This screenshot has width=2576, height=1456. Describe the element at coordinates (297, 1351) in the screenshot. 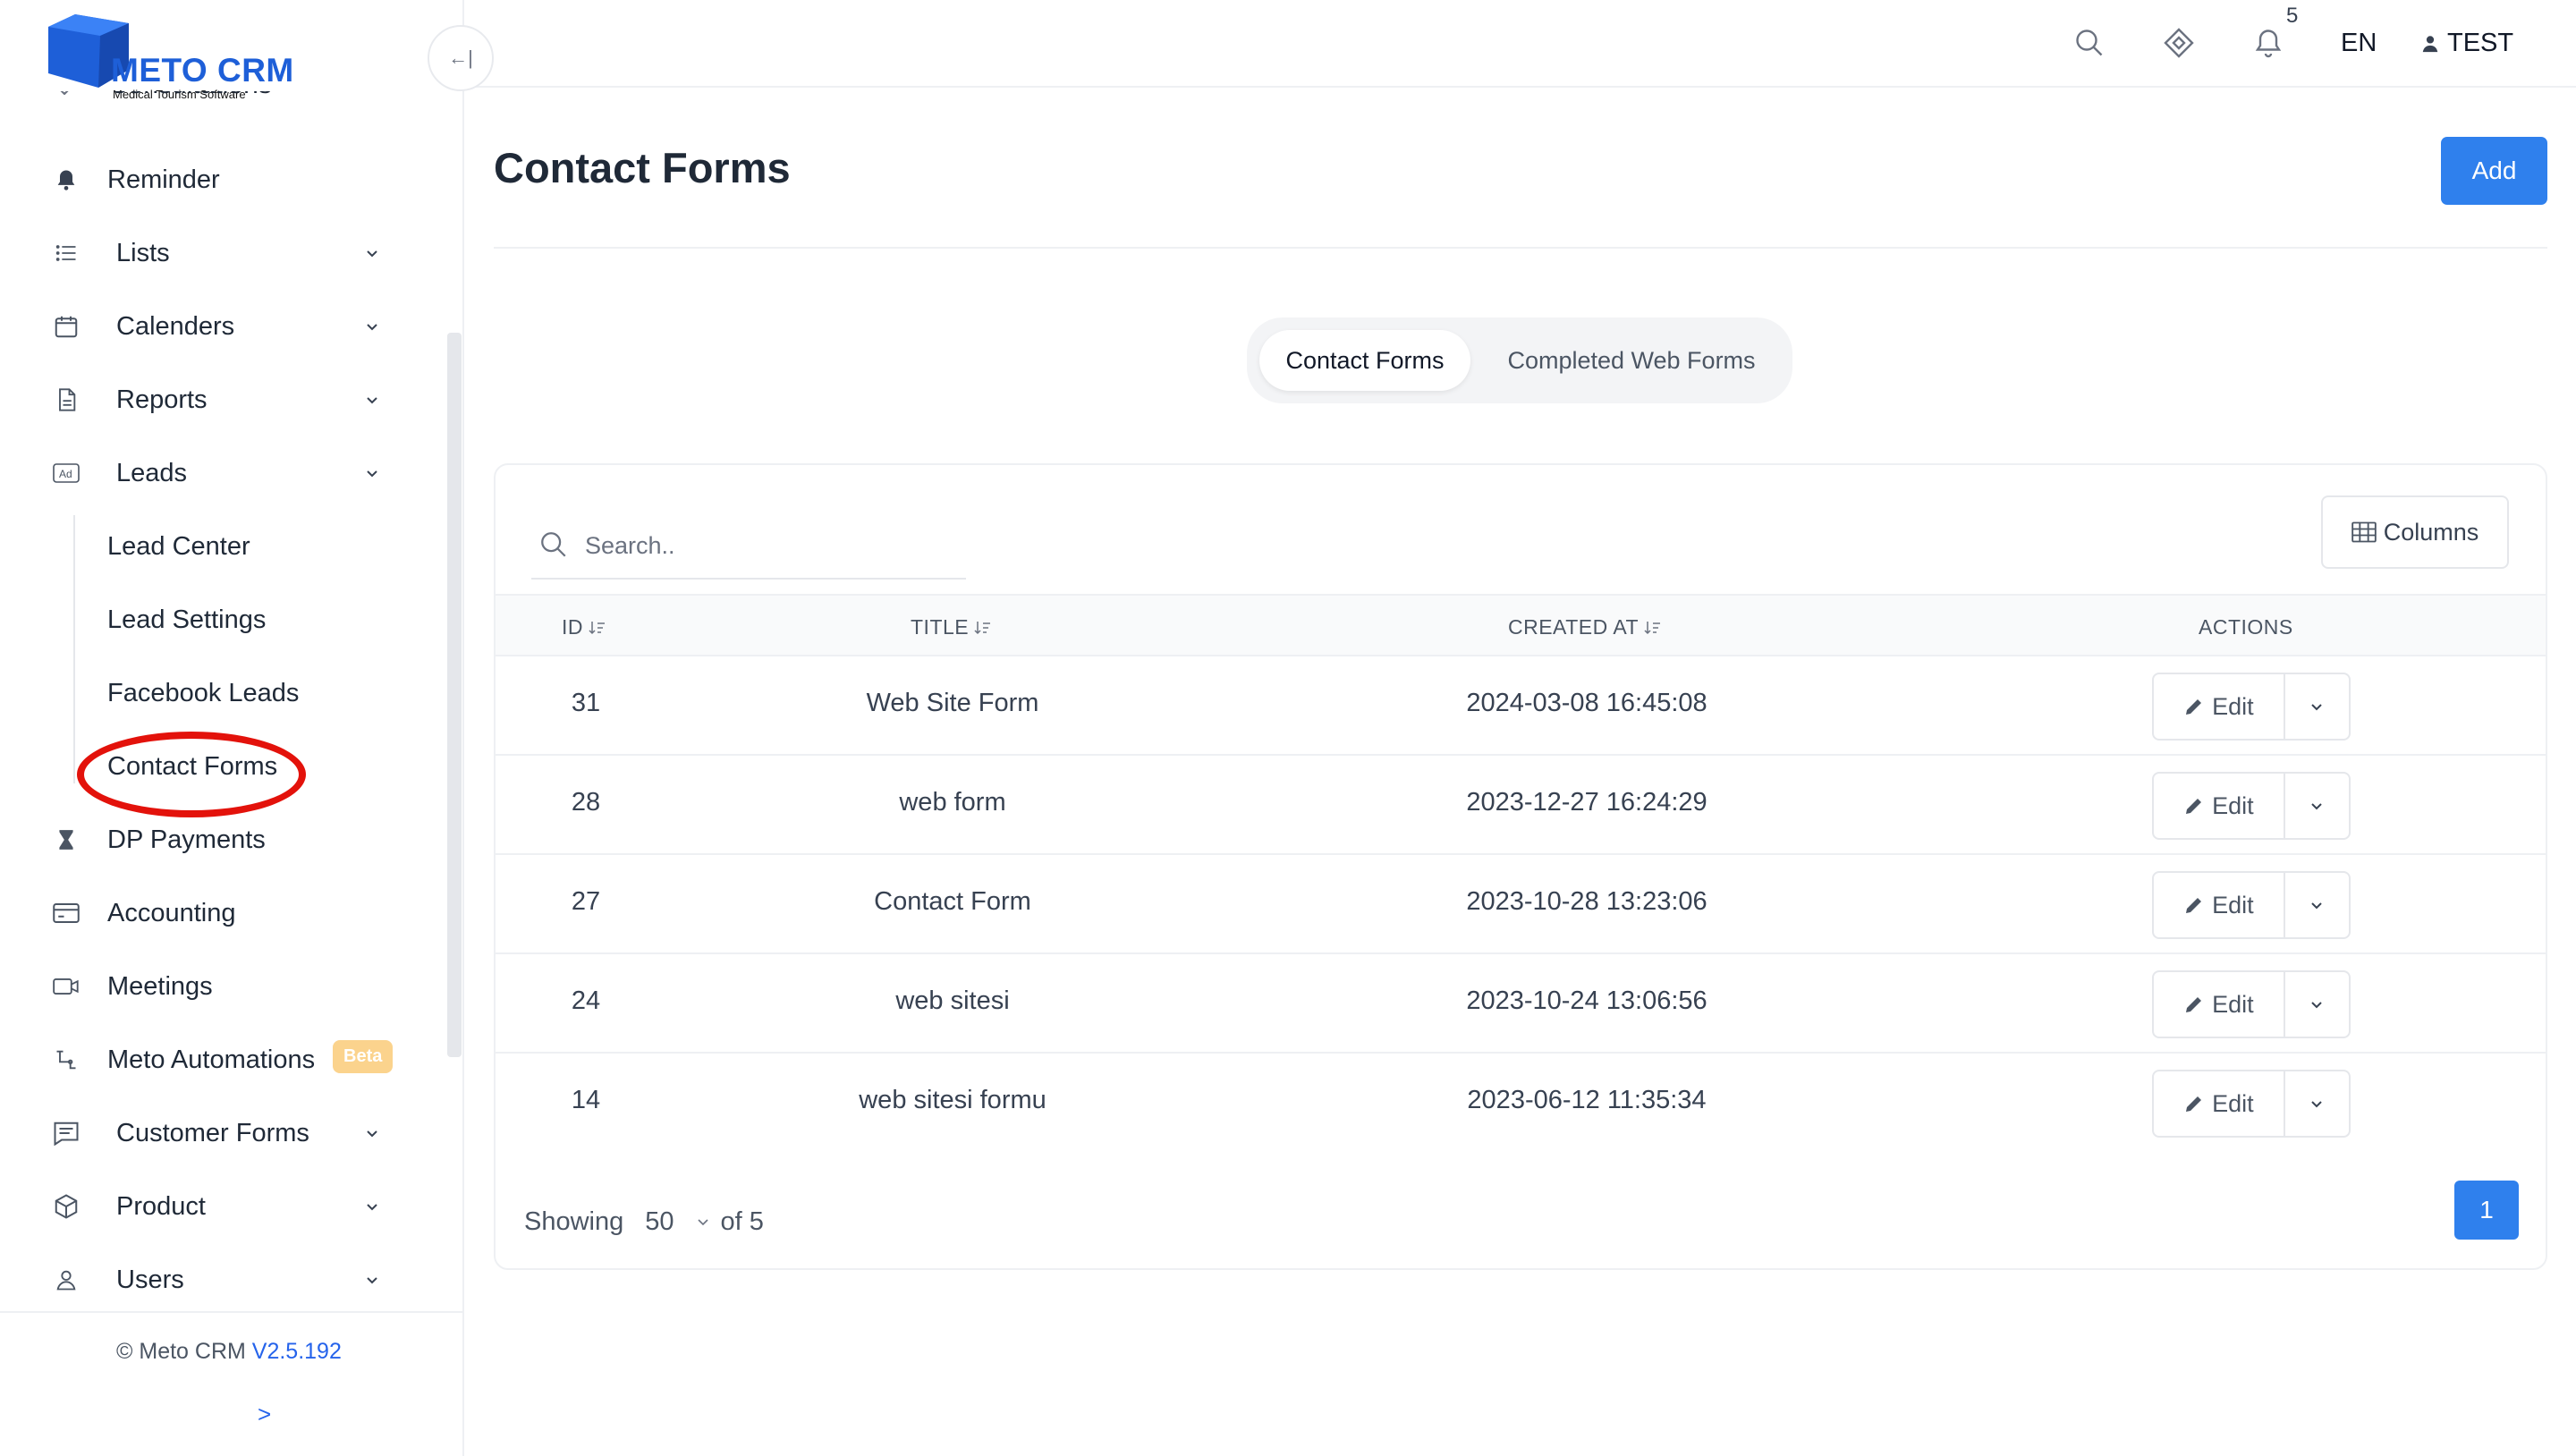

I see `version-link: V2.5.192` at that location.